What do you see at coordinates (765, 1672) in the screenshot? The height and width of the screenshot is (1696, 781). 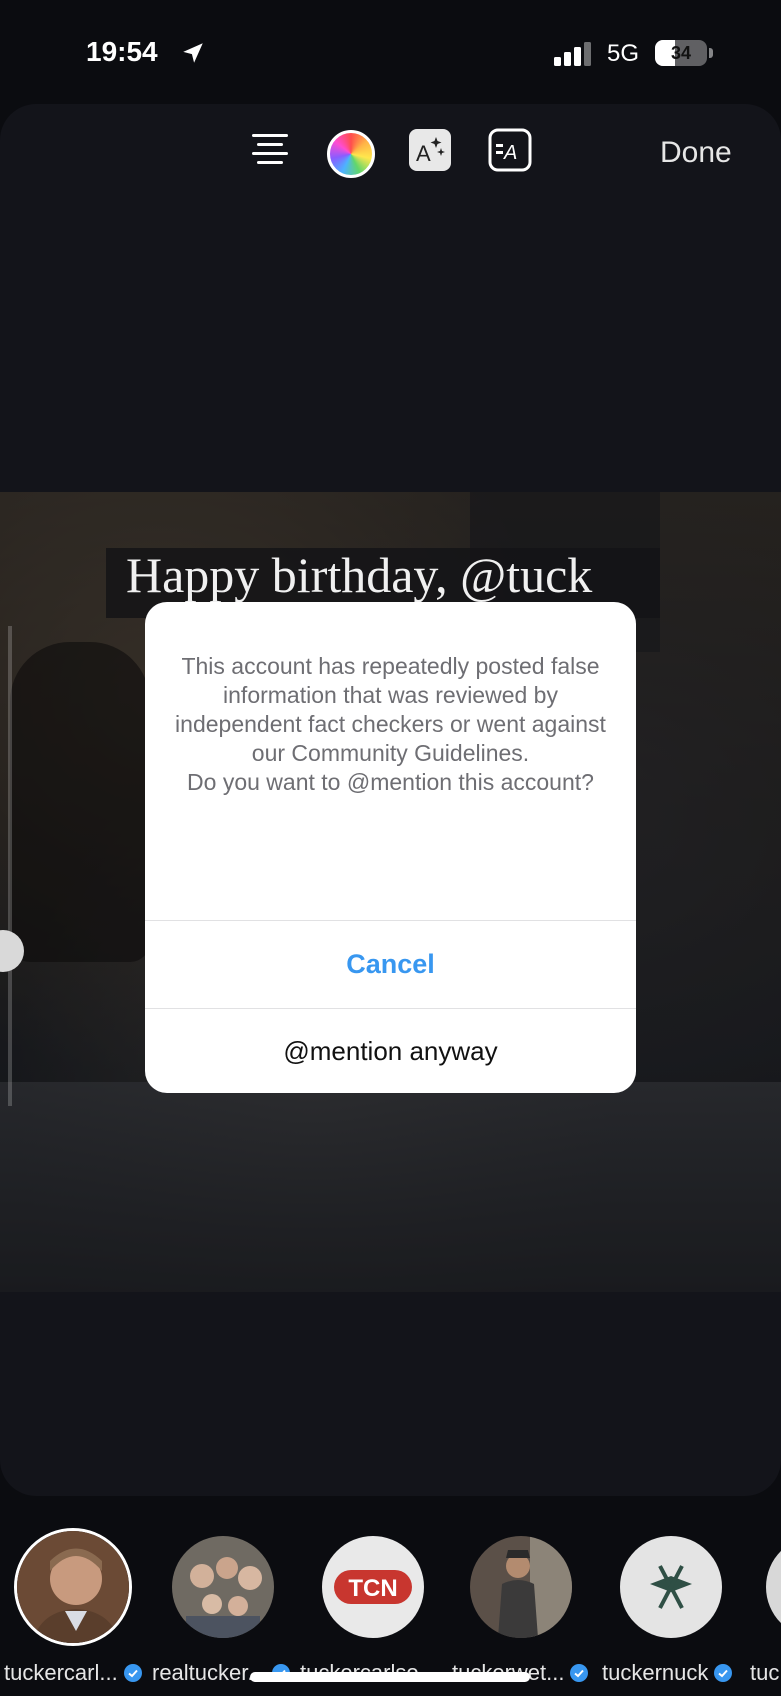 I see `suggestion-label: tuc` at bounding box center [765, 1672].